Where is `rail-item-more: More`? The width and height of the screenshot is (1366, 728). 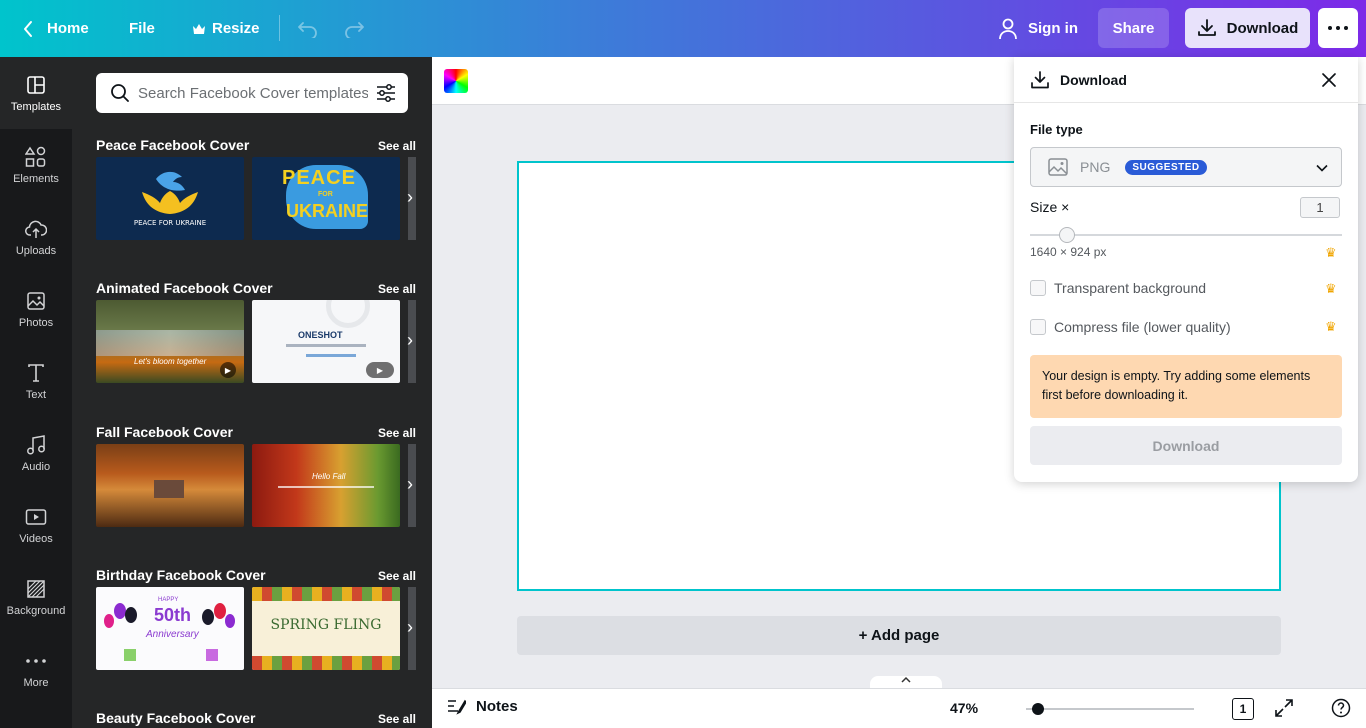 rail-item-more: More is located at coordinates (36, 669).